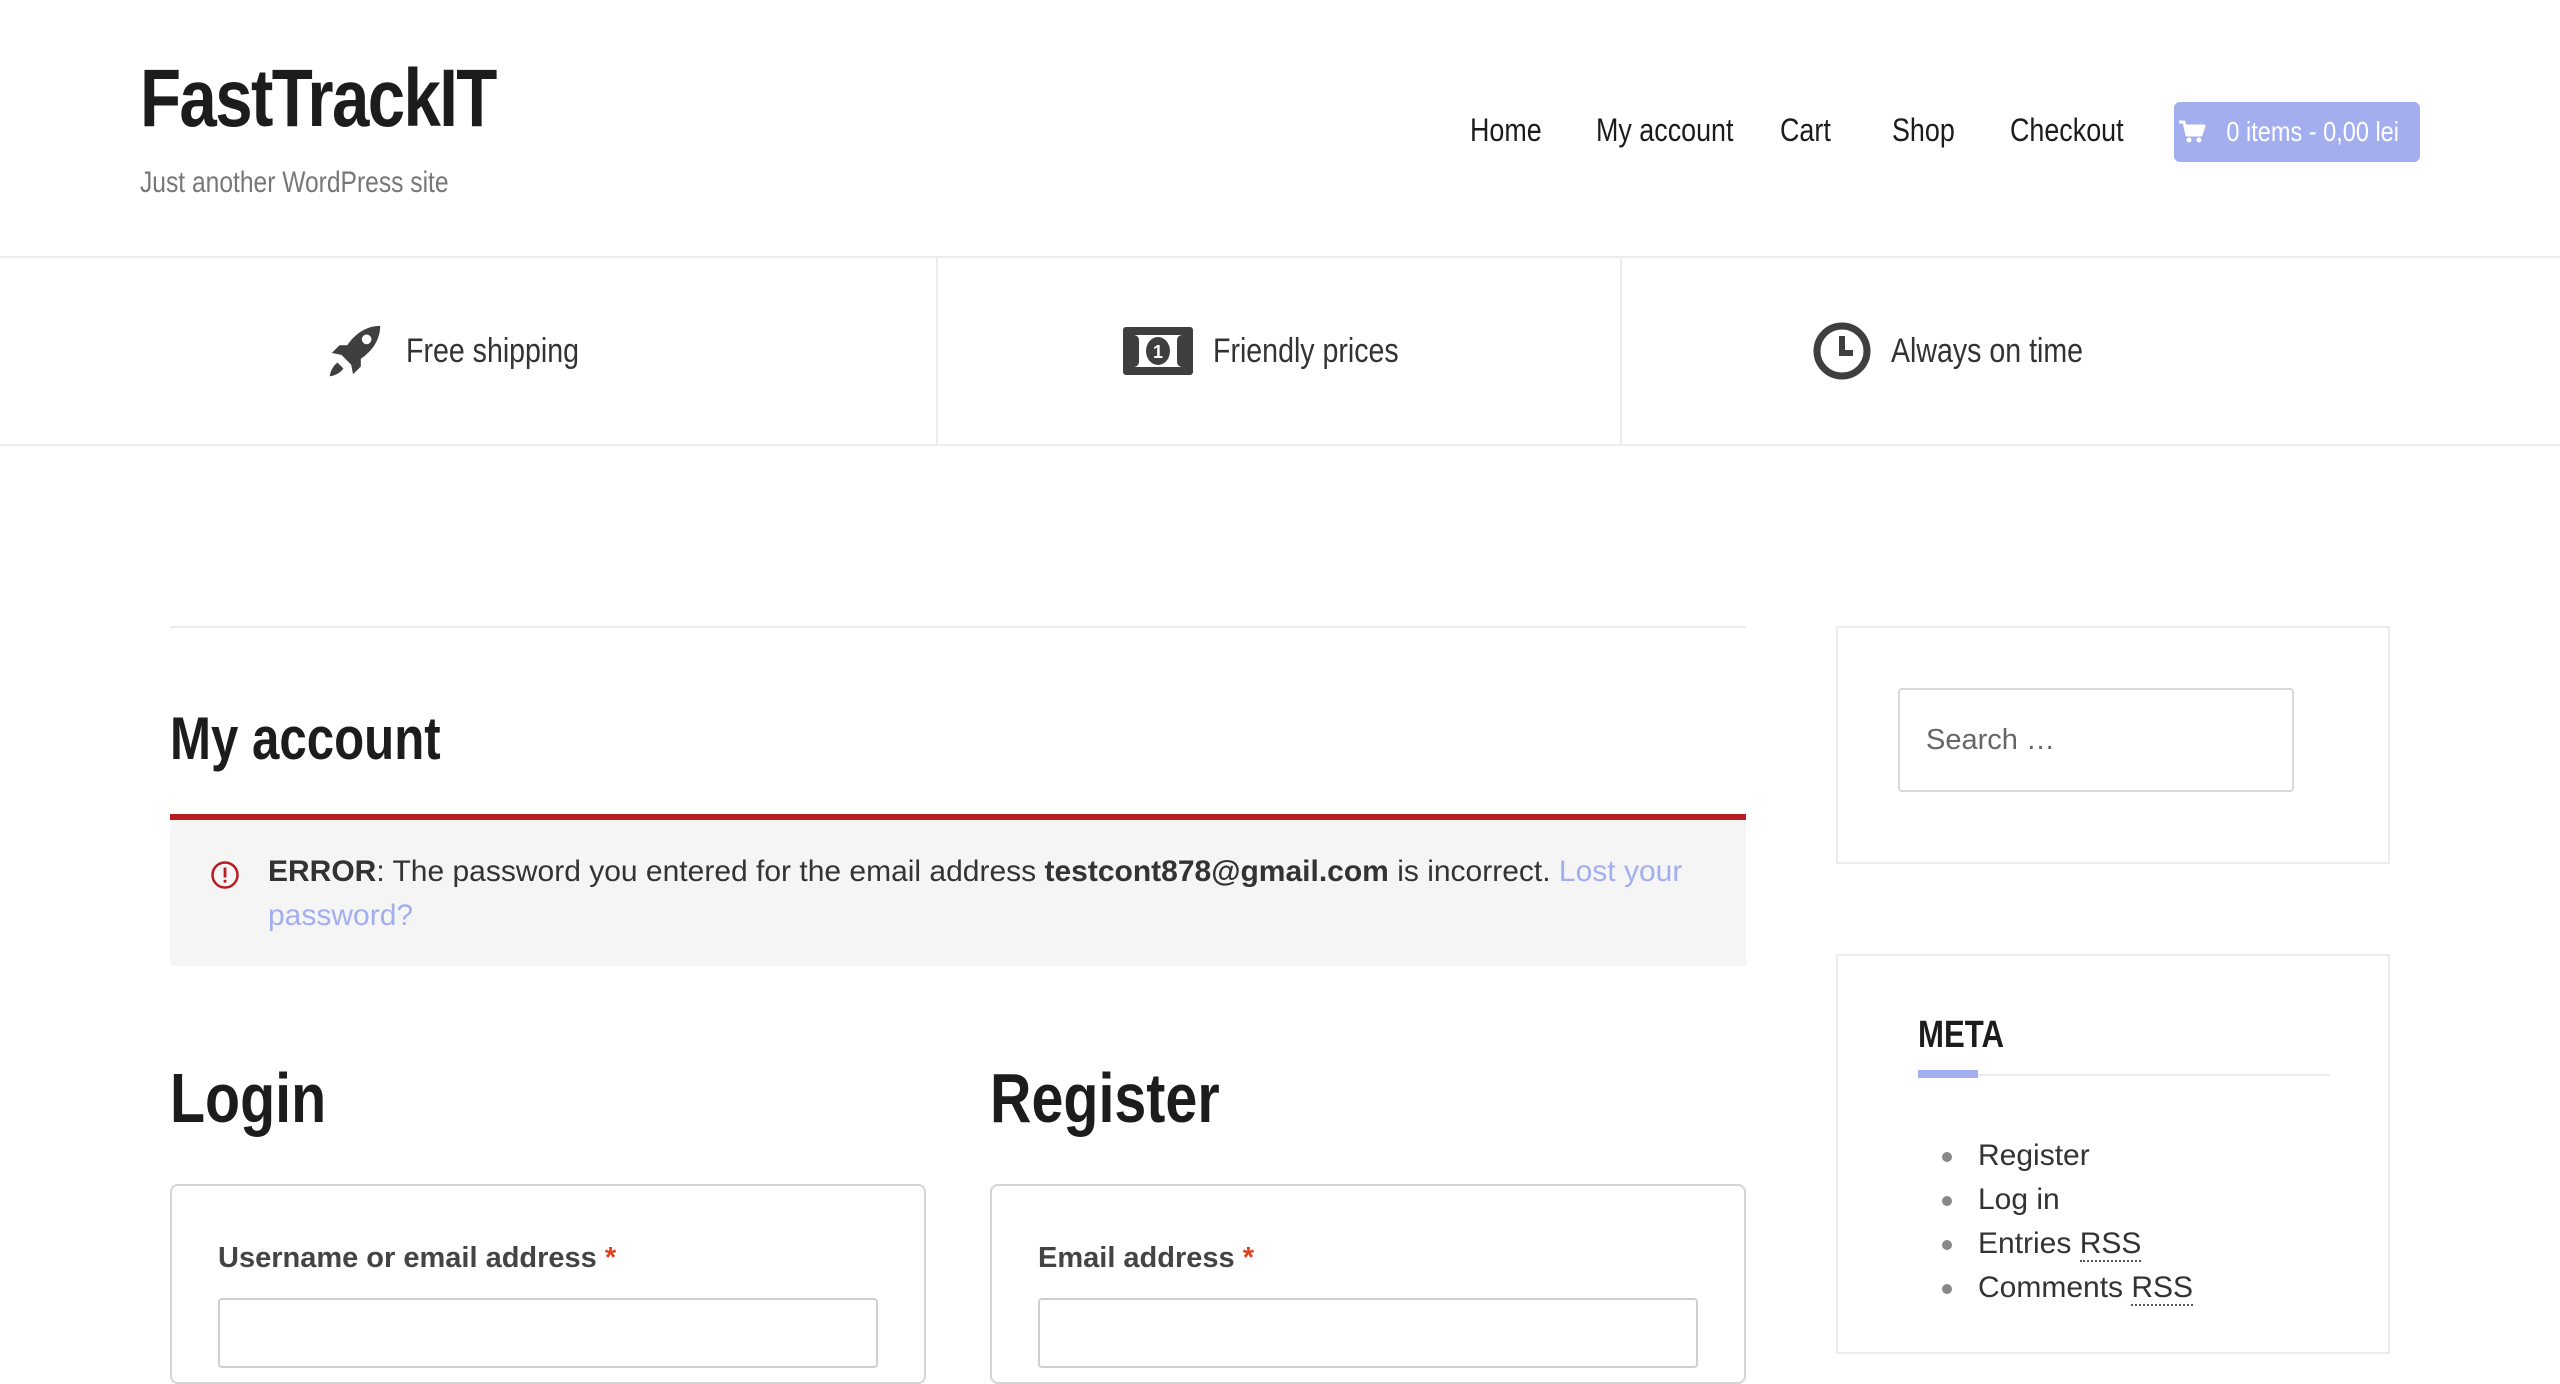  I want to click on rocket-icon, so click(355, 351).